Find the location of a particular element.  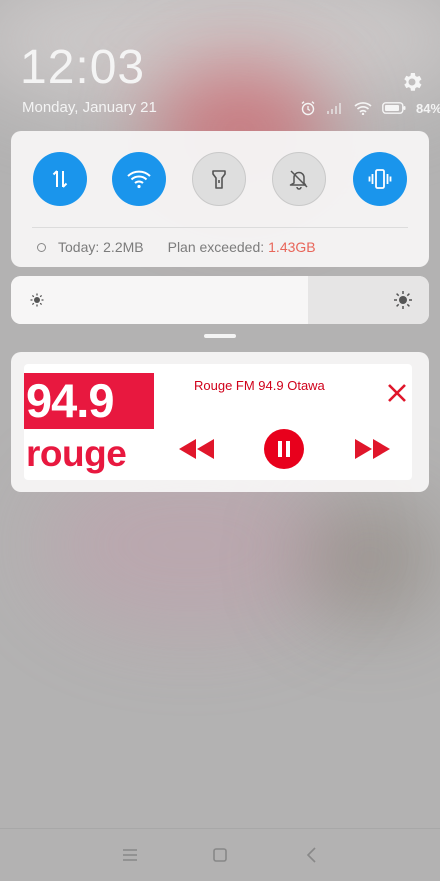

fast-forward-icon is located at coordinates (372, 449).